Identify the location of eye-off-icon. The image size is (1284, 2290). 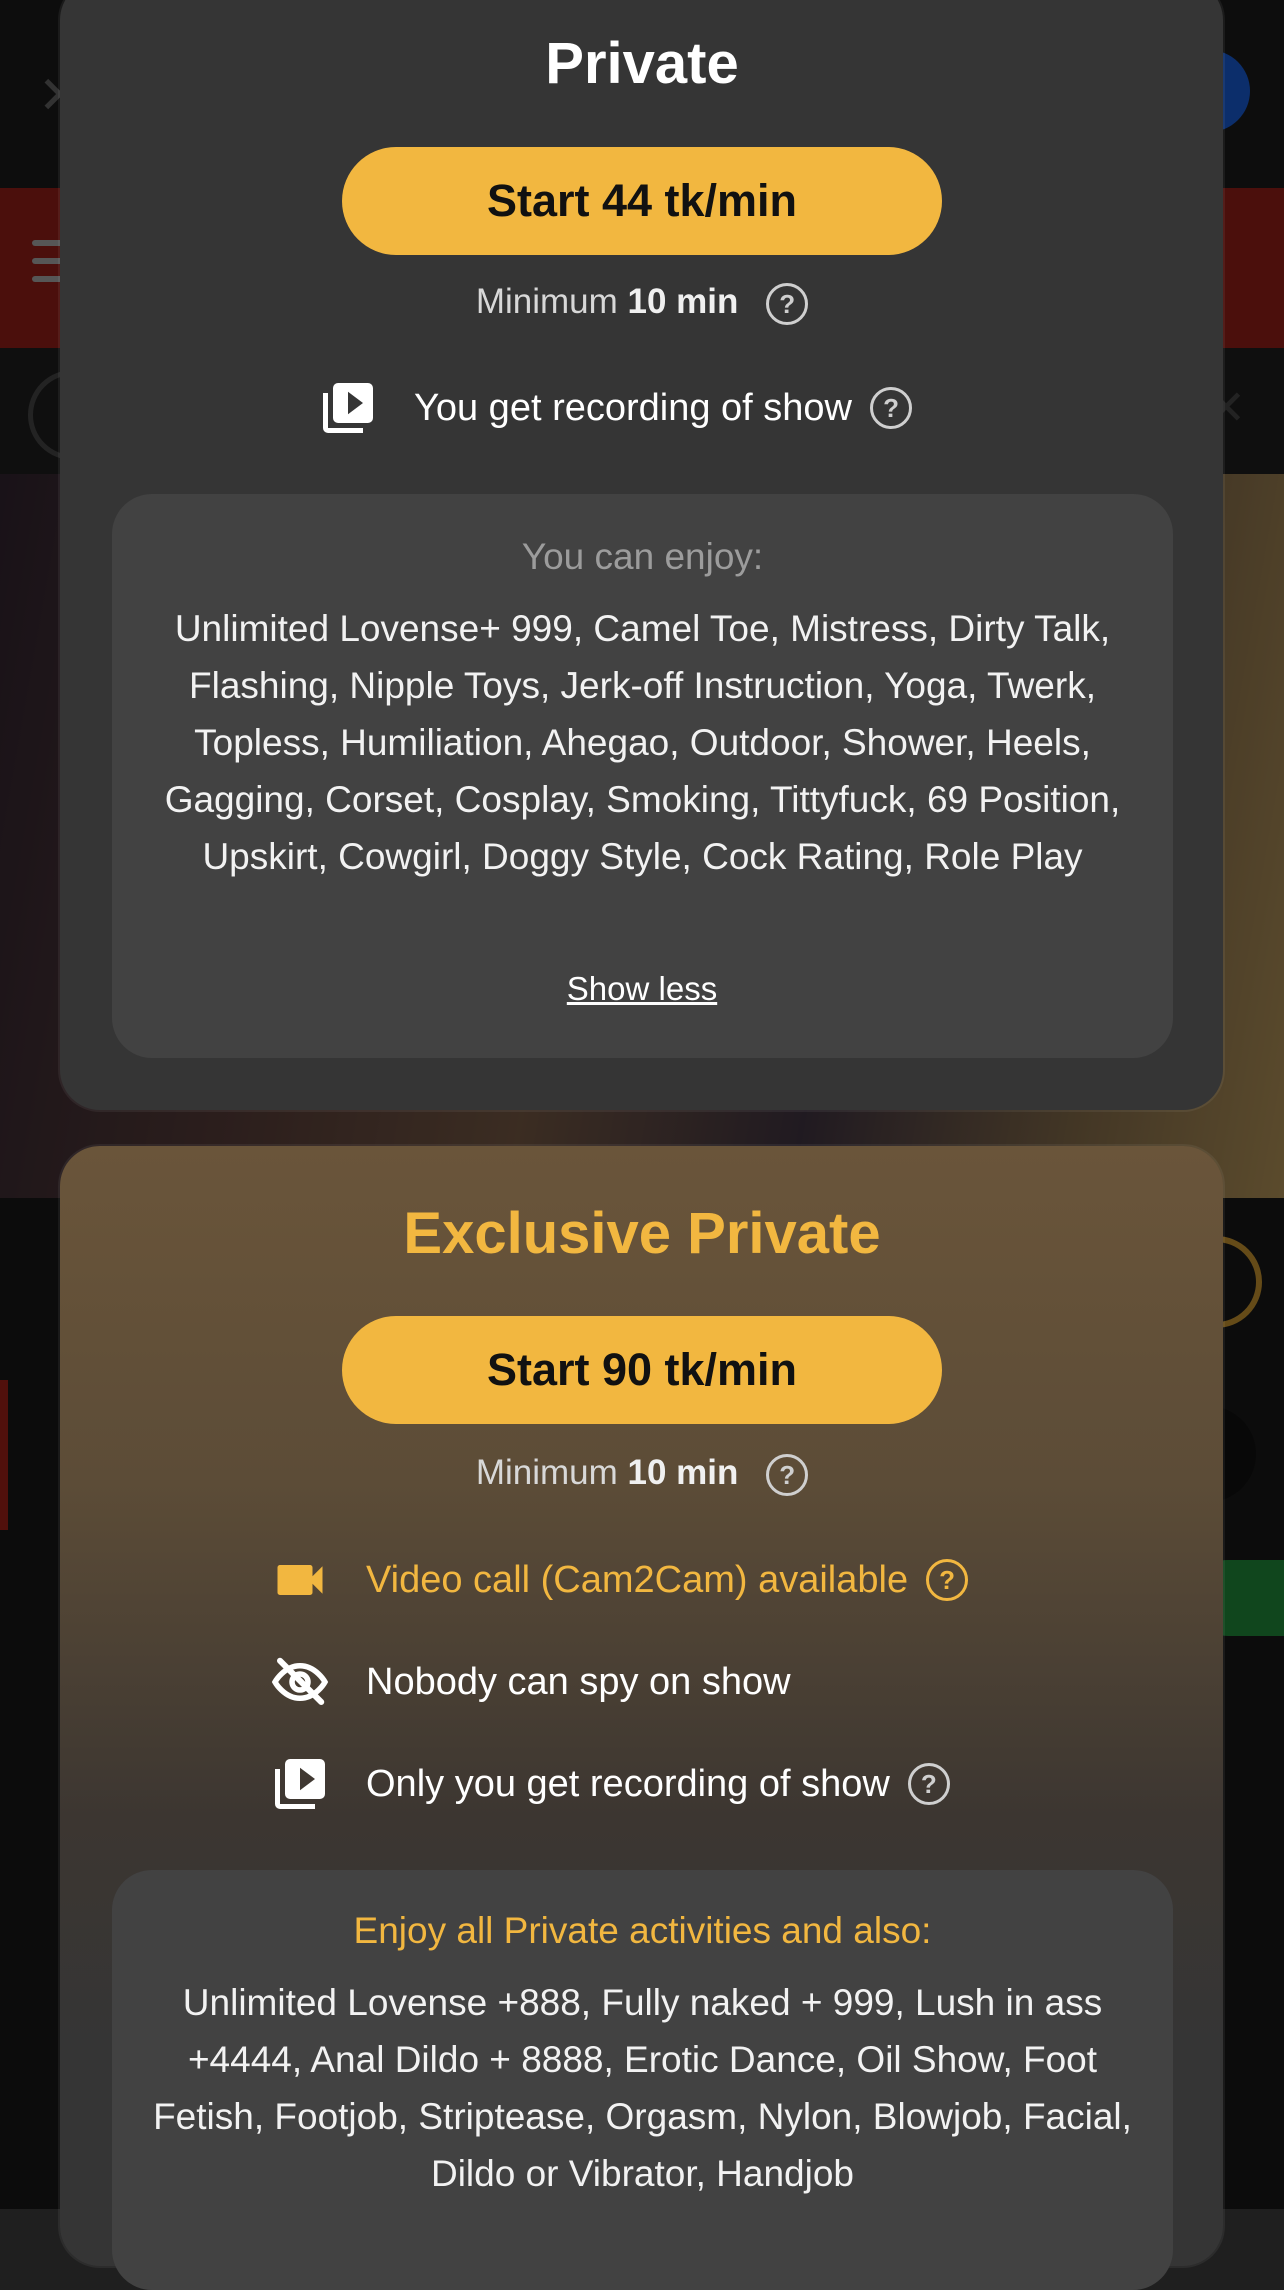
(300, 1681).